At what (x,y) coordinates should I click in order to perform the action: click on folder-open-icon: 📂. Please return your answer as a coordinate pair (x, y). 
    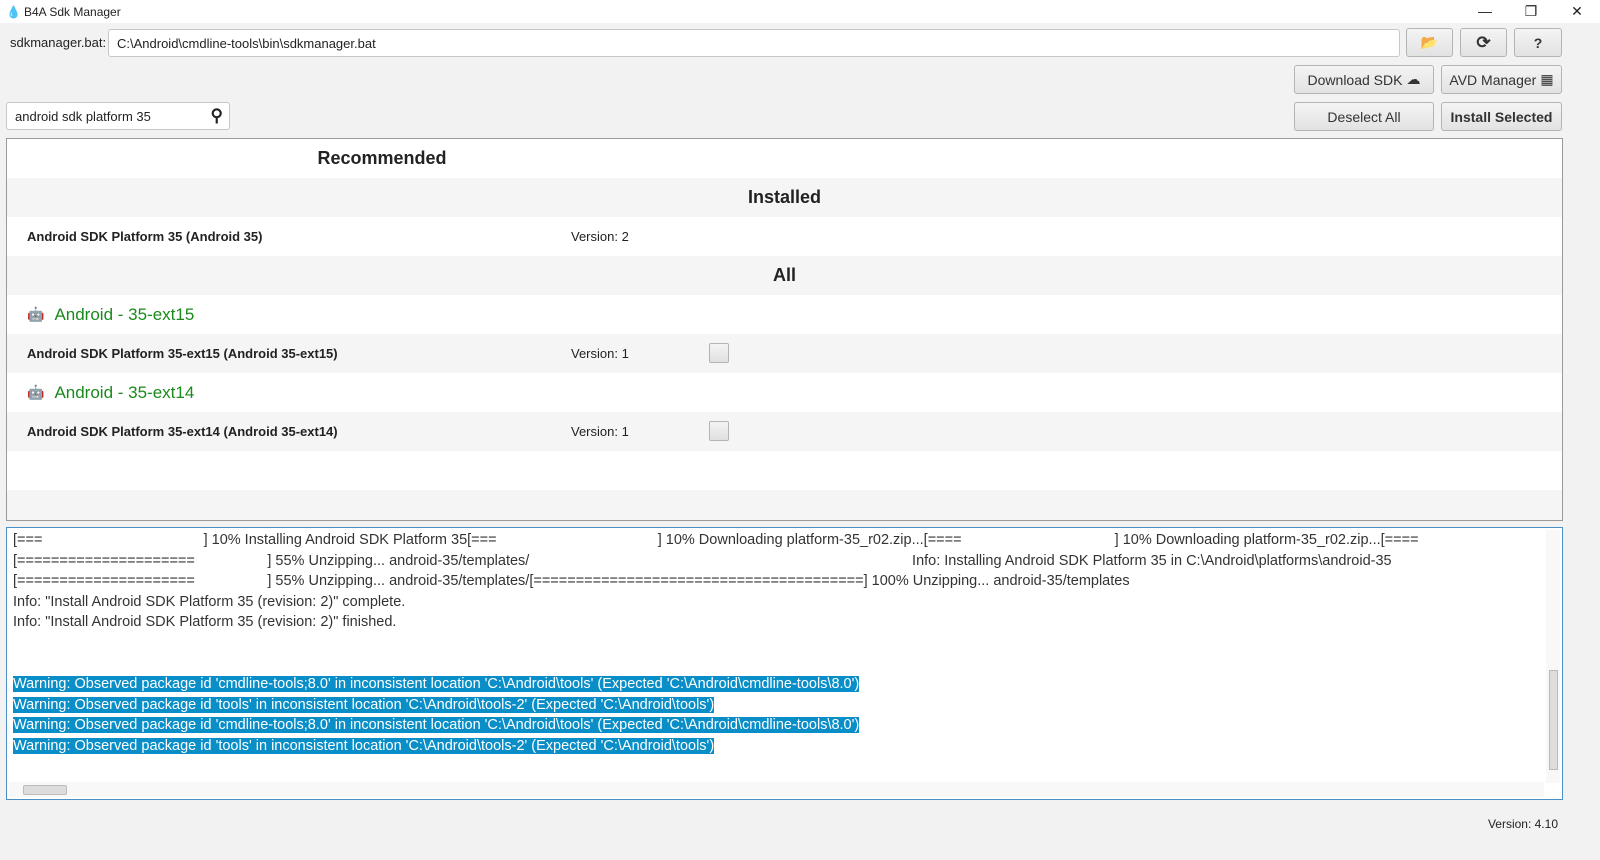
    Looking at the image, I should click on (1429, 42).